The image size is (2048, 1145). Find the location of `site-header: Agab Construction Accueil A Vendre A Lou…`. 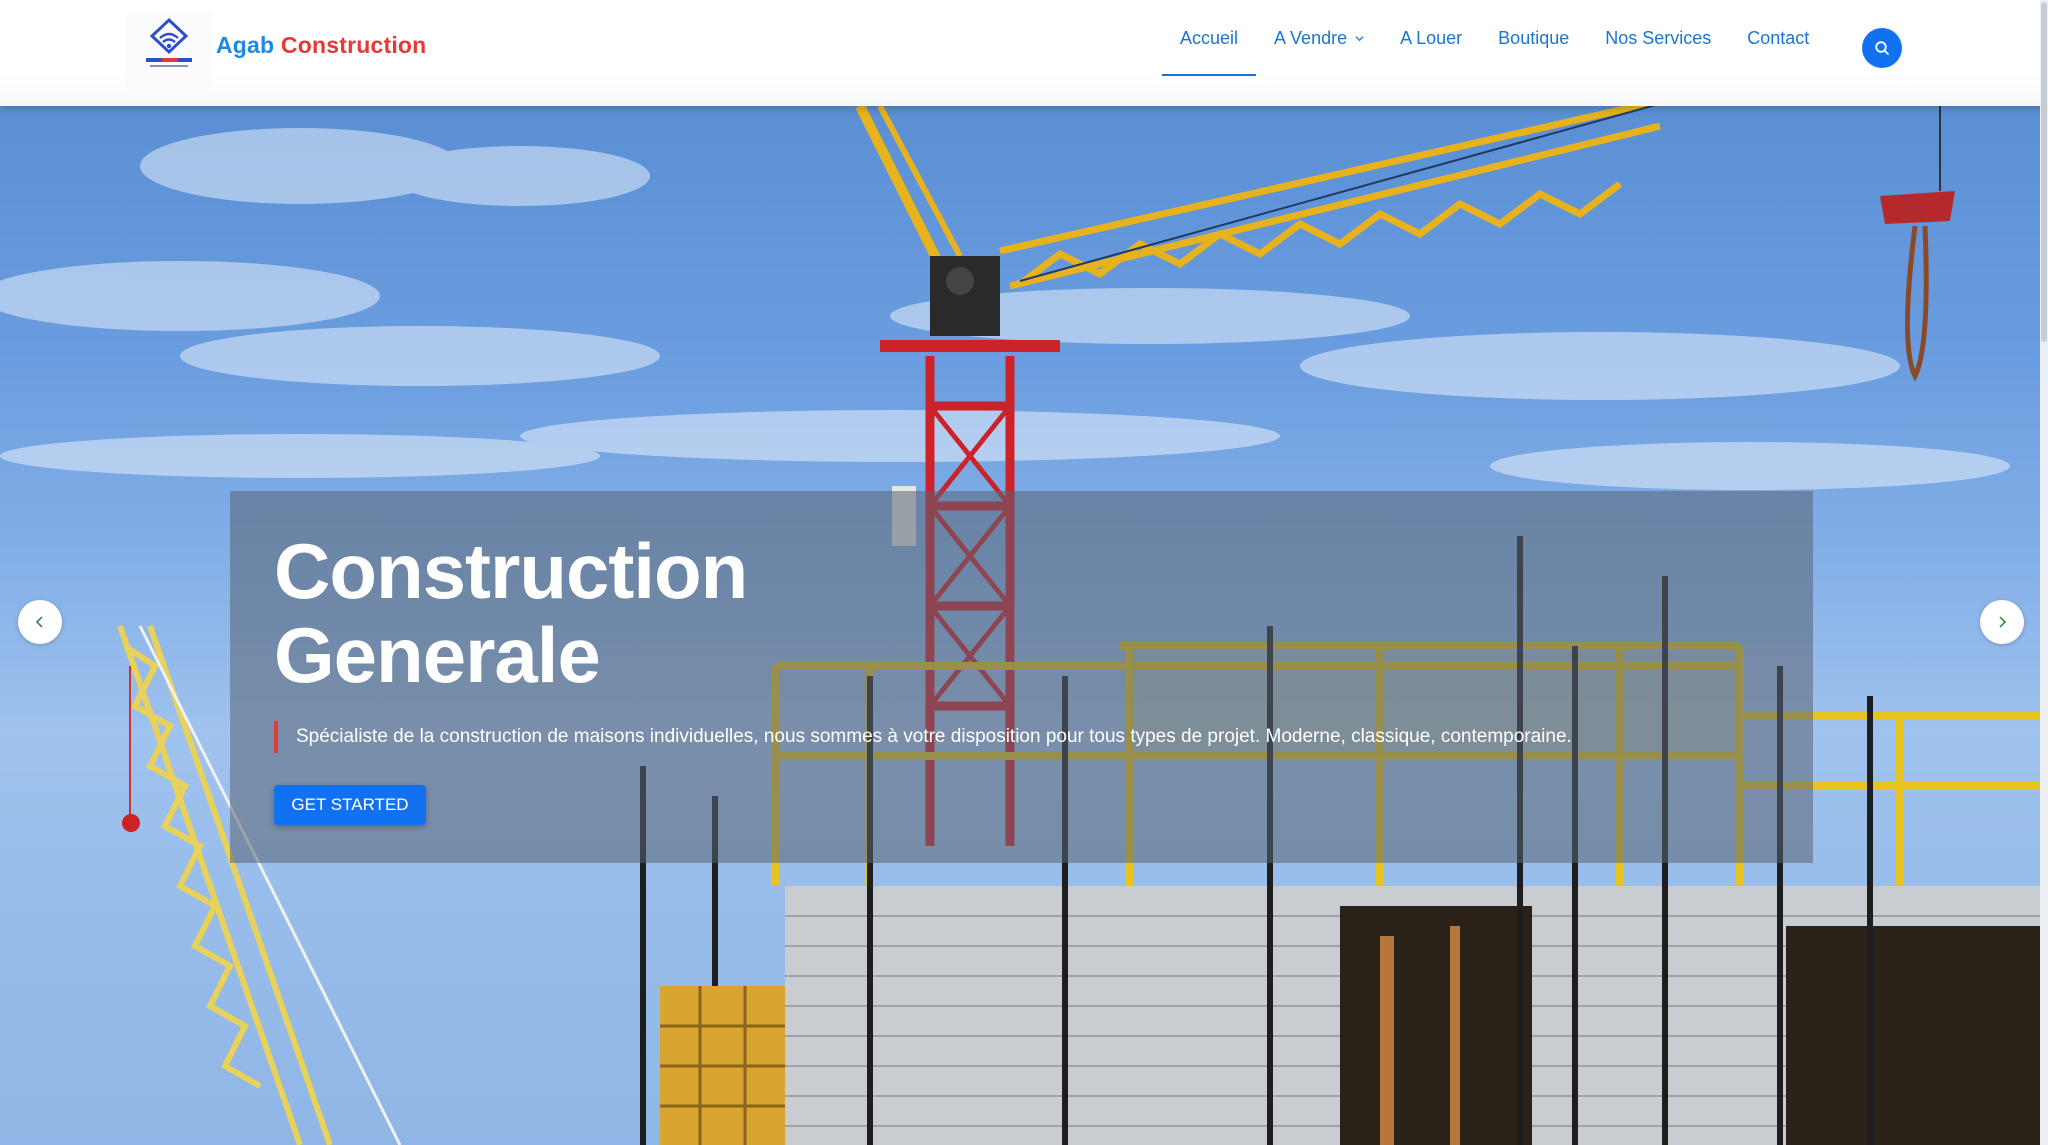

site-header: Agab Construction Accueil A Vendre A Lou… is located at coordinates (1024, 53).